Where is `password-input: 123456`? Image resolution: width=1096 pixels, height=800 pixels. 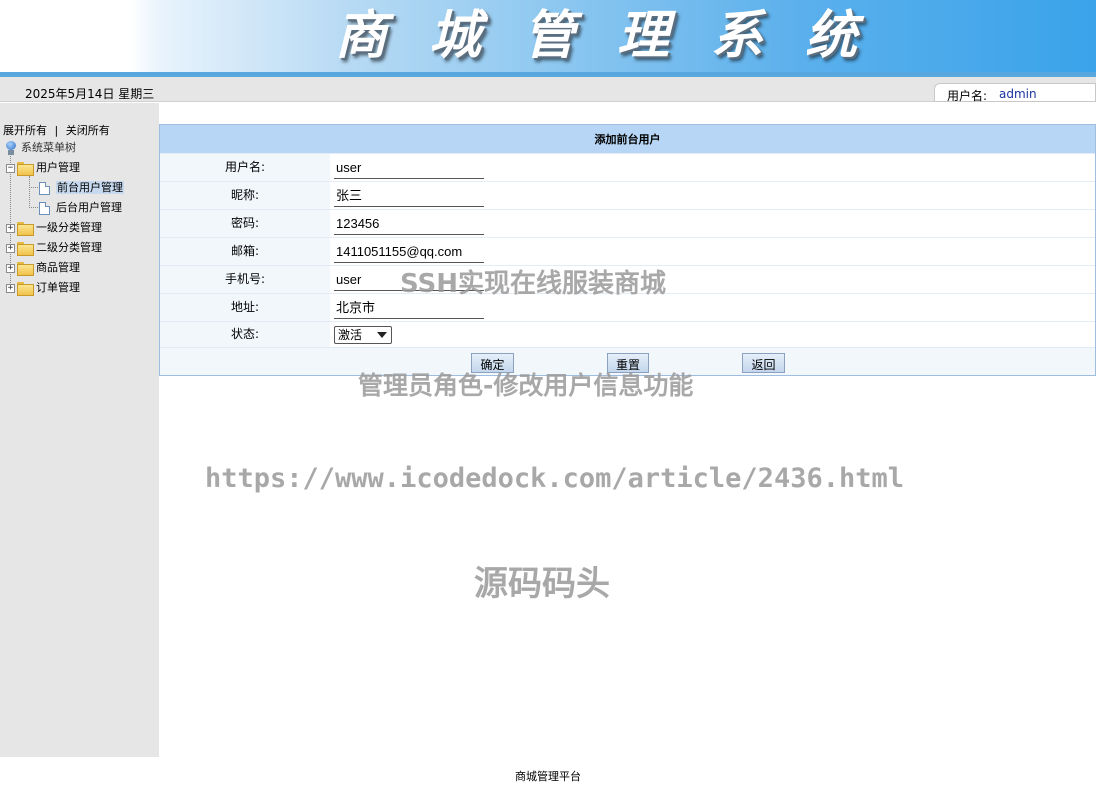 password-input: 123456 is located at coordinates (409, 225).